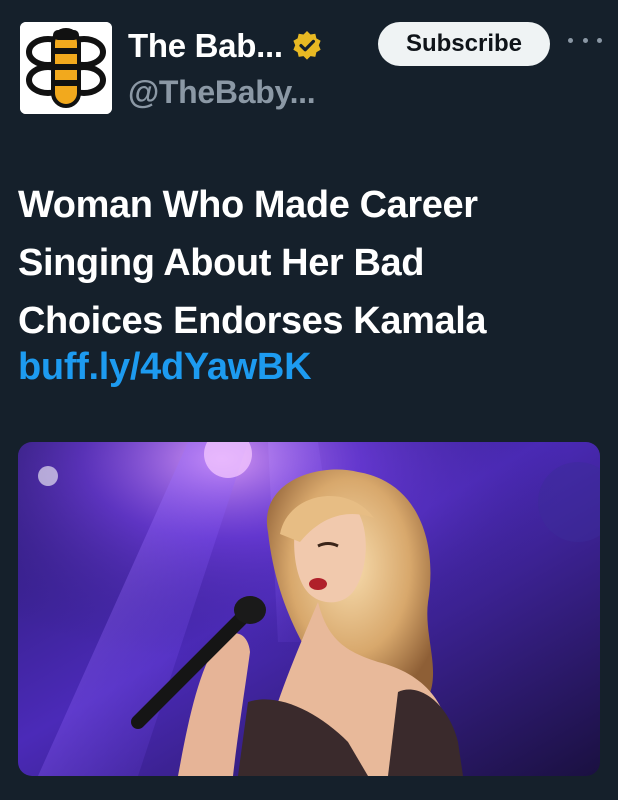  Describe the element at coordinates (252, 321) in the screenshot. I see `post-text-line: Choices Endorses Kamala` at that location.